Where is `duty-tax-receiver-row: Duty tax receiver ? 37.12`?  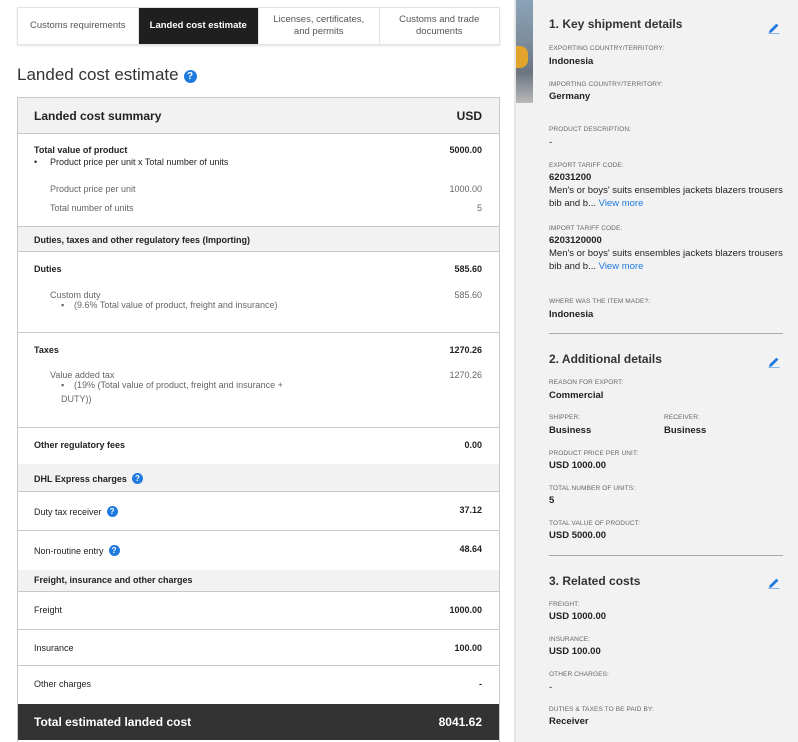 duty-tax-receiver-row: Duty tax receiver ? 37.12 is located at coordinates (258, 511).